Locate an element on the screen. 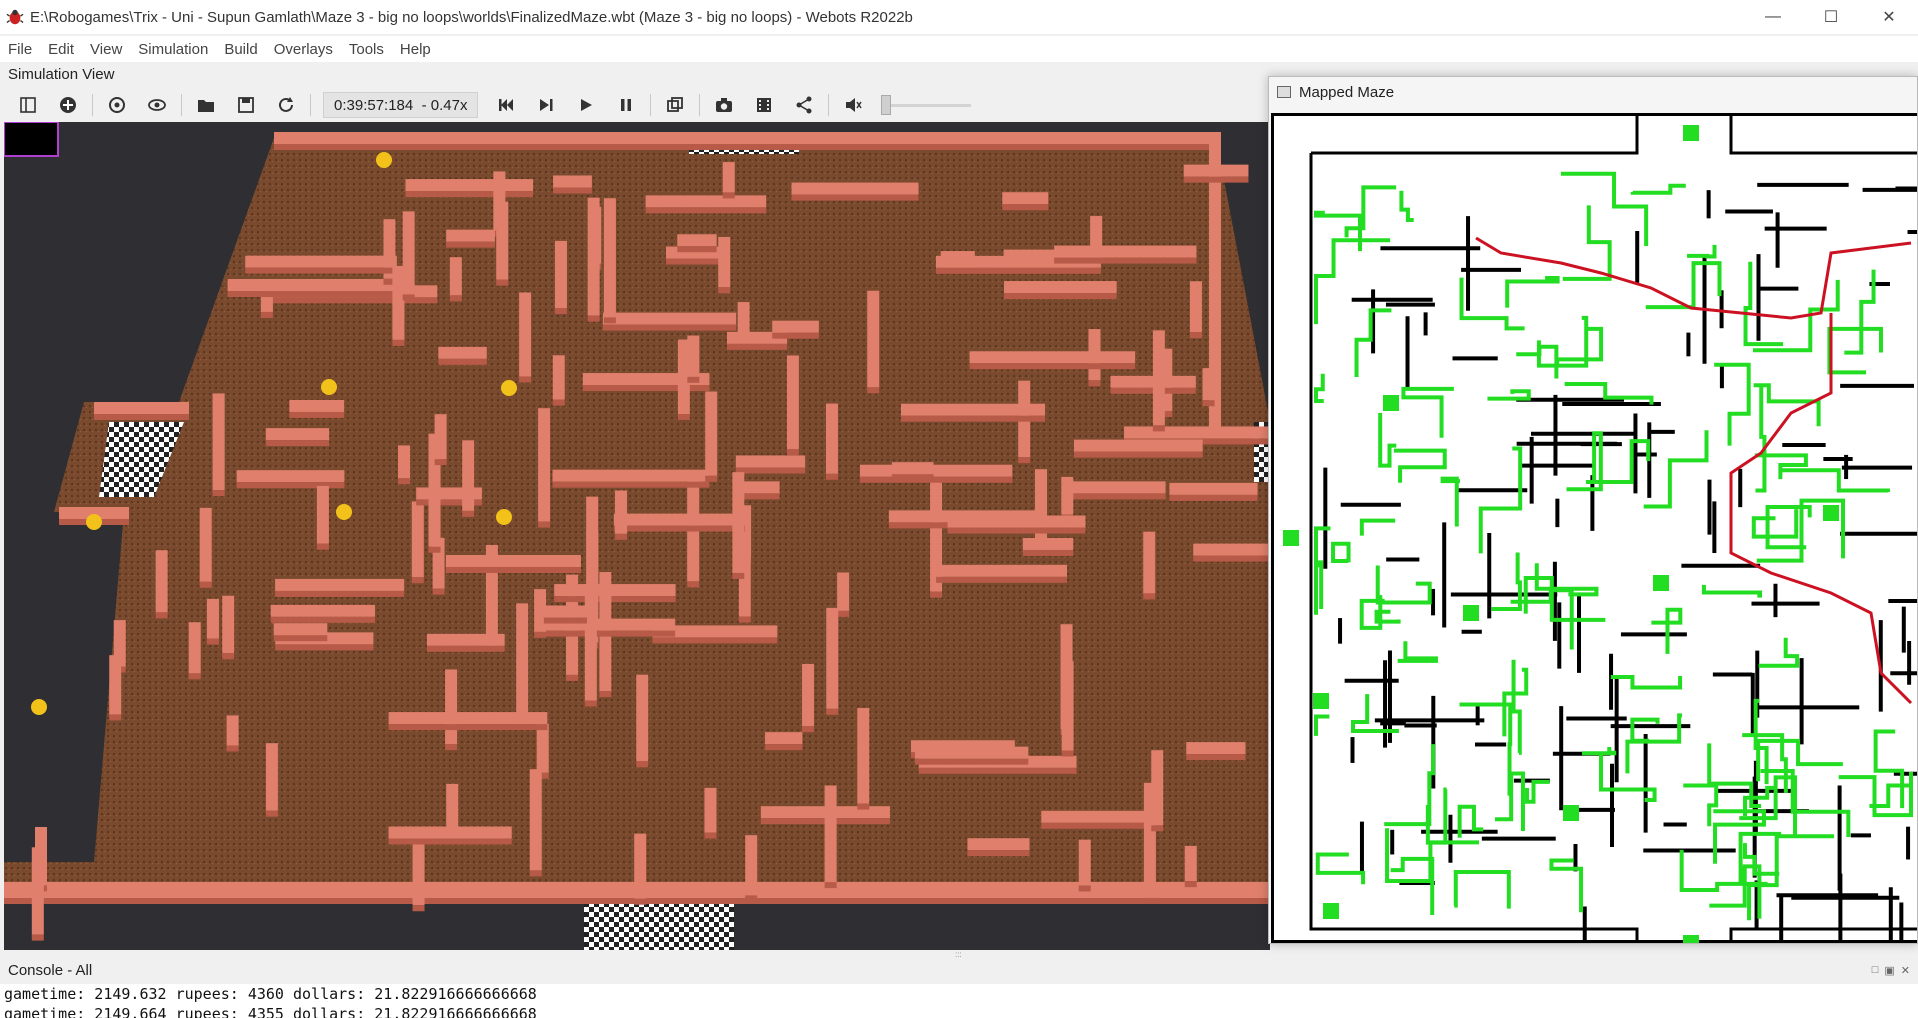 The height and width of the screenshot is (1018, 1918). gold-ball is located at coordinates (94, 522).